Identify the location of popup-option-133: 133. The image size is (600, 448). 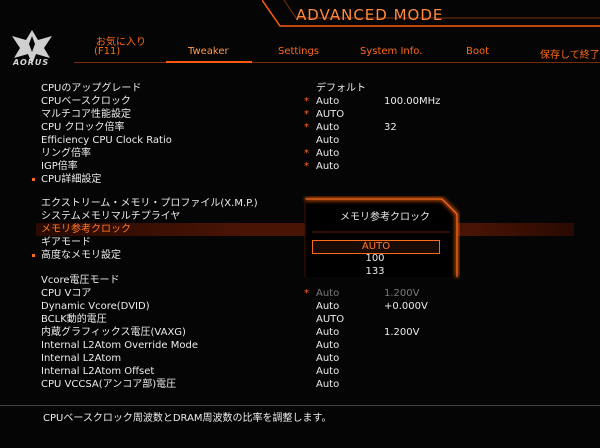
(375, 272).